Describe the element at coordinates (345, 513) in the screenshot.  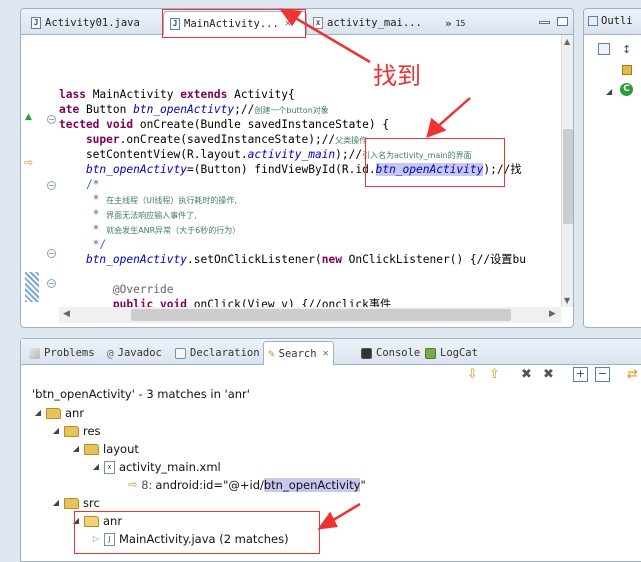
I see `arrow-to-tree` at that location.